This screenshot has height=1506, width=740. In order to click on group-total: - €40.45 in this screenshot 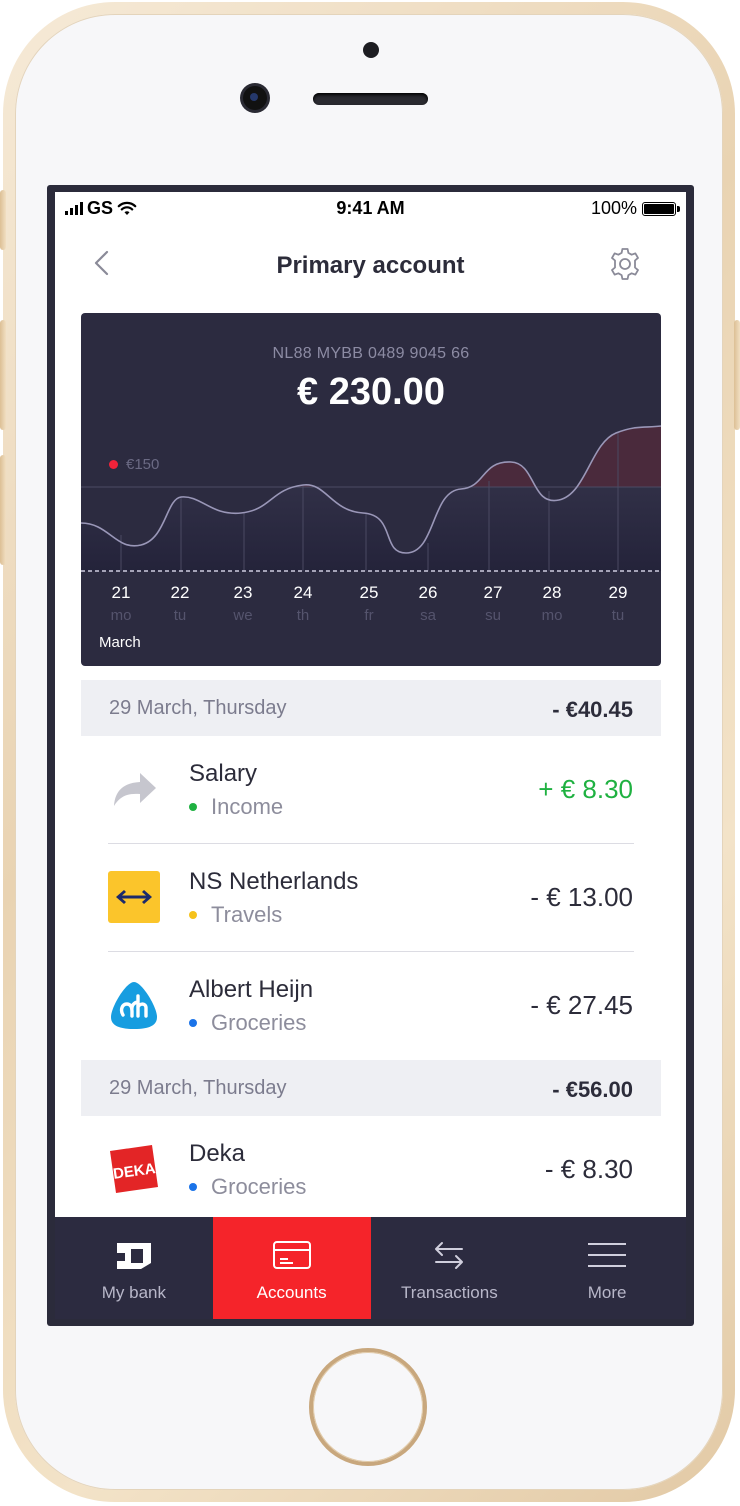, I will do `click(592, 709)`.